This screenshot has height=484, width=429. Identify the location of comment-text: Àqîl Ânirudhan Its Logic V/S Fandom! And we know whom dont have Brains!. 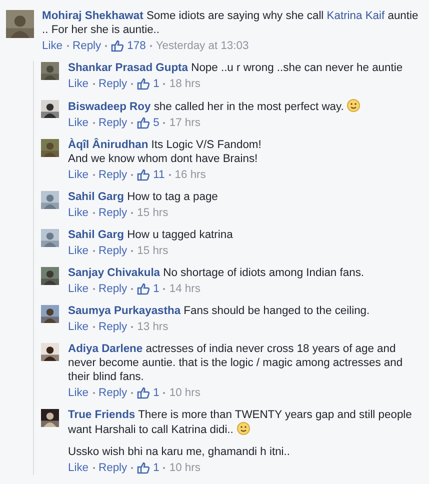
(165, 152).